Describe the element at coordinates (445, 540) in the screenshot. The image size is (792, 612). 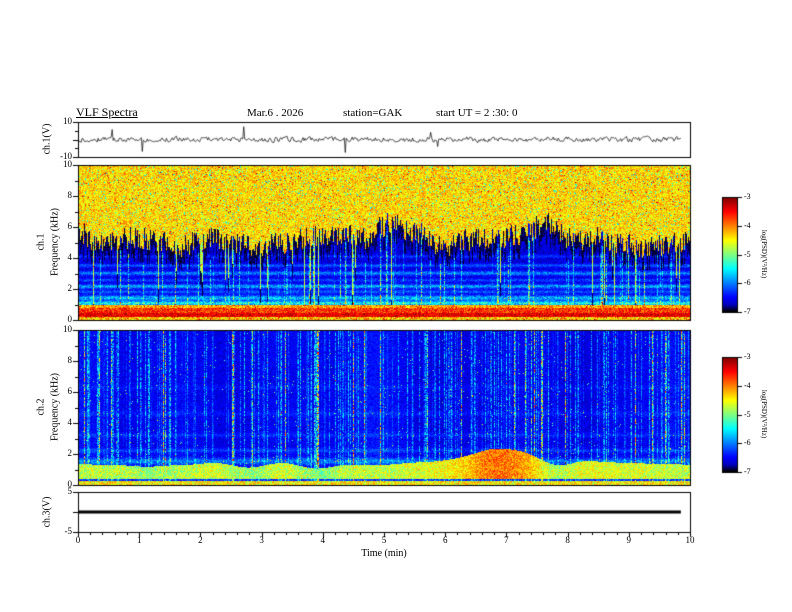
I see `x-tick-label: 6` at that location.